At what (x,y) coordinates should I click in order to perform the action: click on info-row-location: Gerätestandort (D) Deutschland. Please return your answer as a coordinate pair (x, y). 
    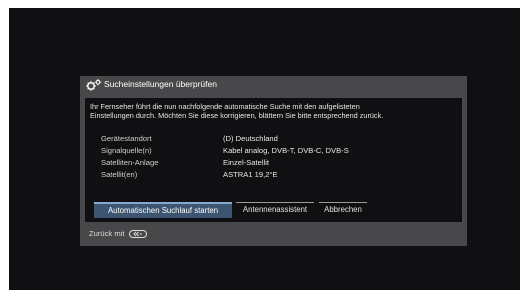
    Looking at the image, I should click on (271, 140).